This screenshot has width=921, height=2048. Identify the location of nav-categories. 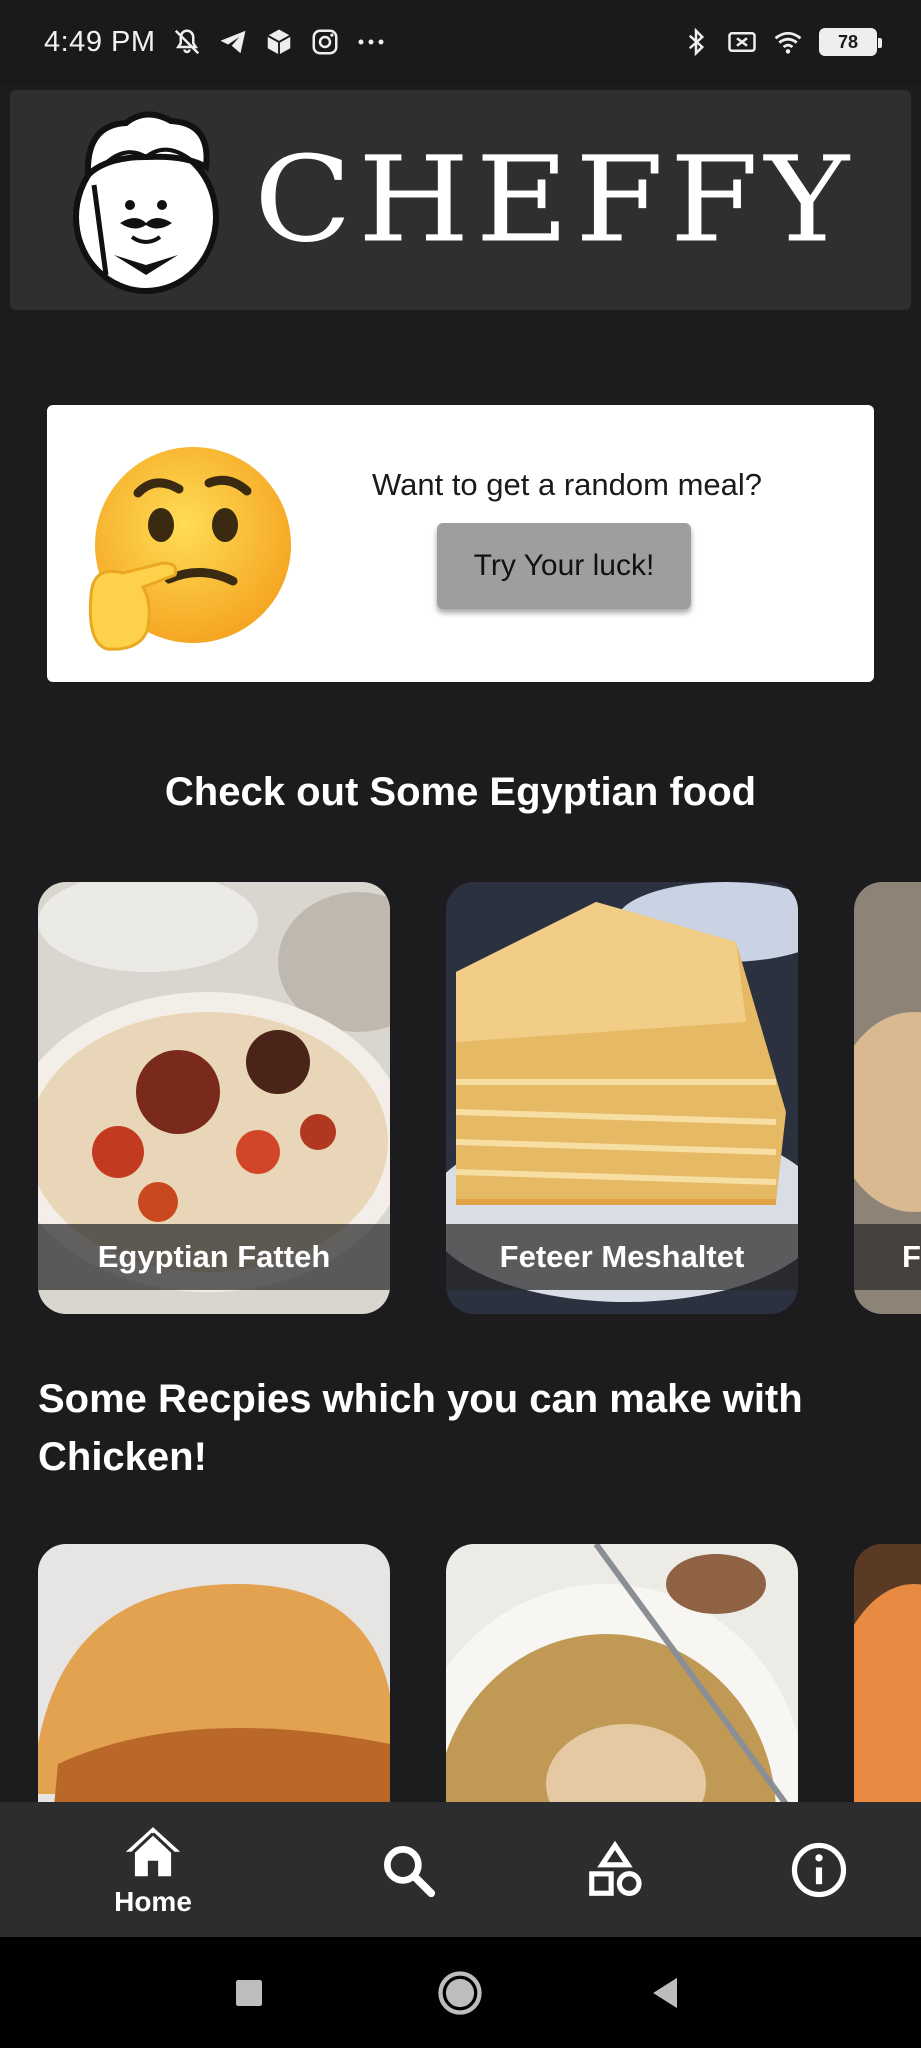
(615, 1869).